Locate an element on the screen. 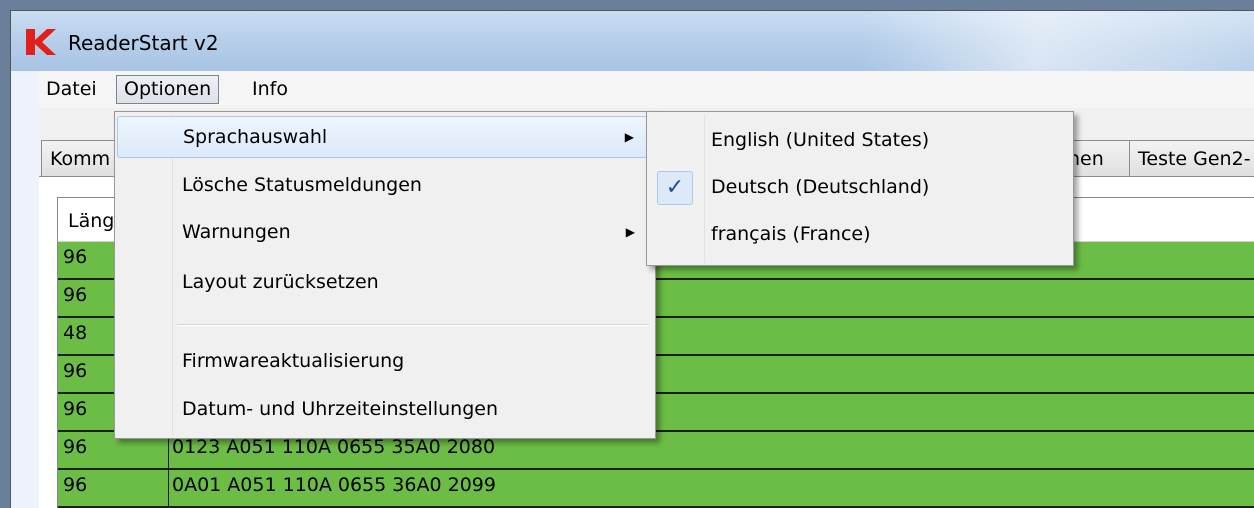 The width and height of the screenshot is (1254, 508). menu-item-loesche-statusmeldungen: Lösche Statusmeldungen is located at coordinates (385, 185).